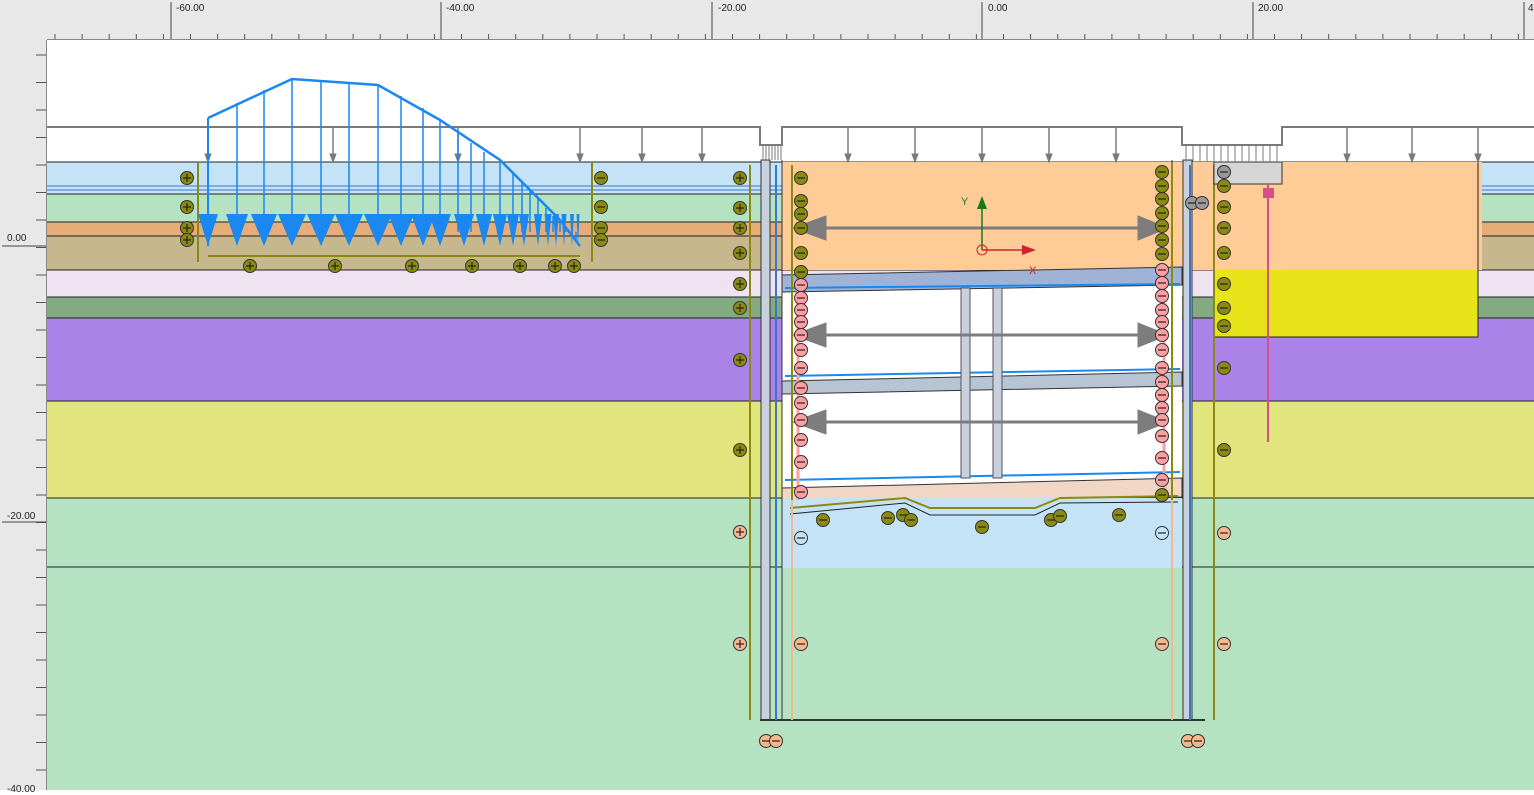  What do you see at coordinates (21, 516) in the screenshot?
I see `ruler-y-label: -20.00` at bounding box center [21, 516].